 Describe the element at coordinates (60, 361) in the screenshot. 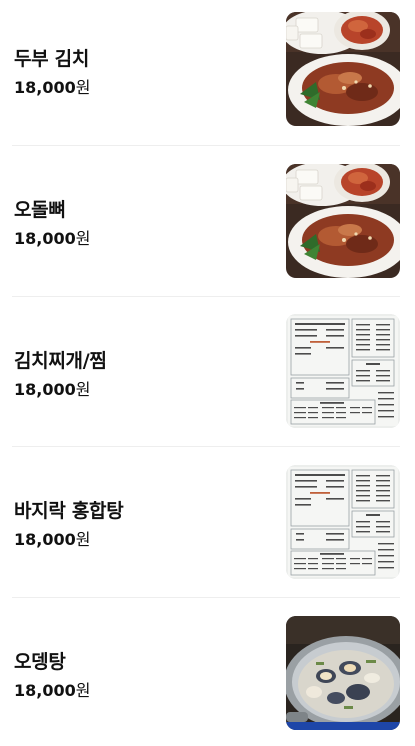

I see `menu-item-name: 김치찌개/찜` at that location.